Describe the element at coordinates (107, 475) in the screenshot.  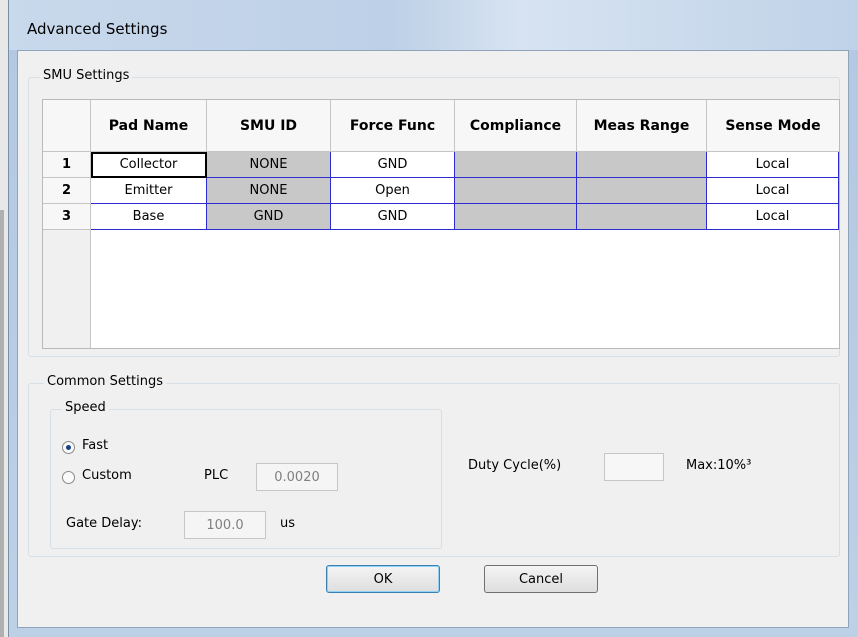
I see `custom-label: Custom` at that location.